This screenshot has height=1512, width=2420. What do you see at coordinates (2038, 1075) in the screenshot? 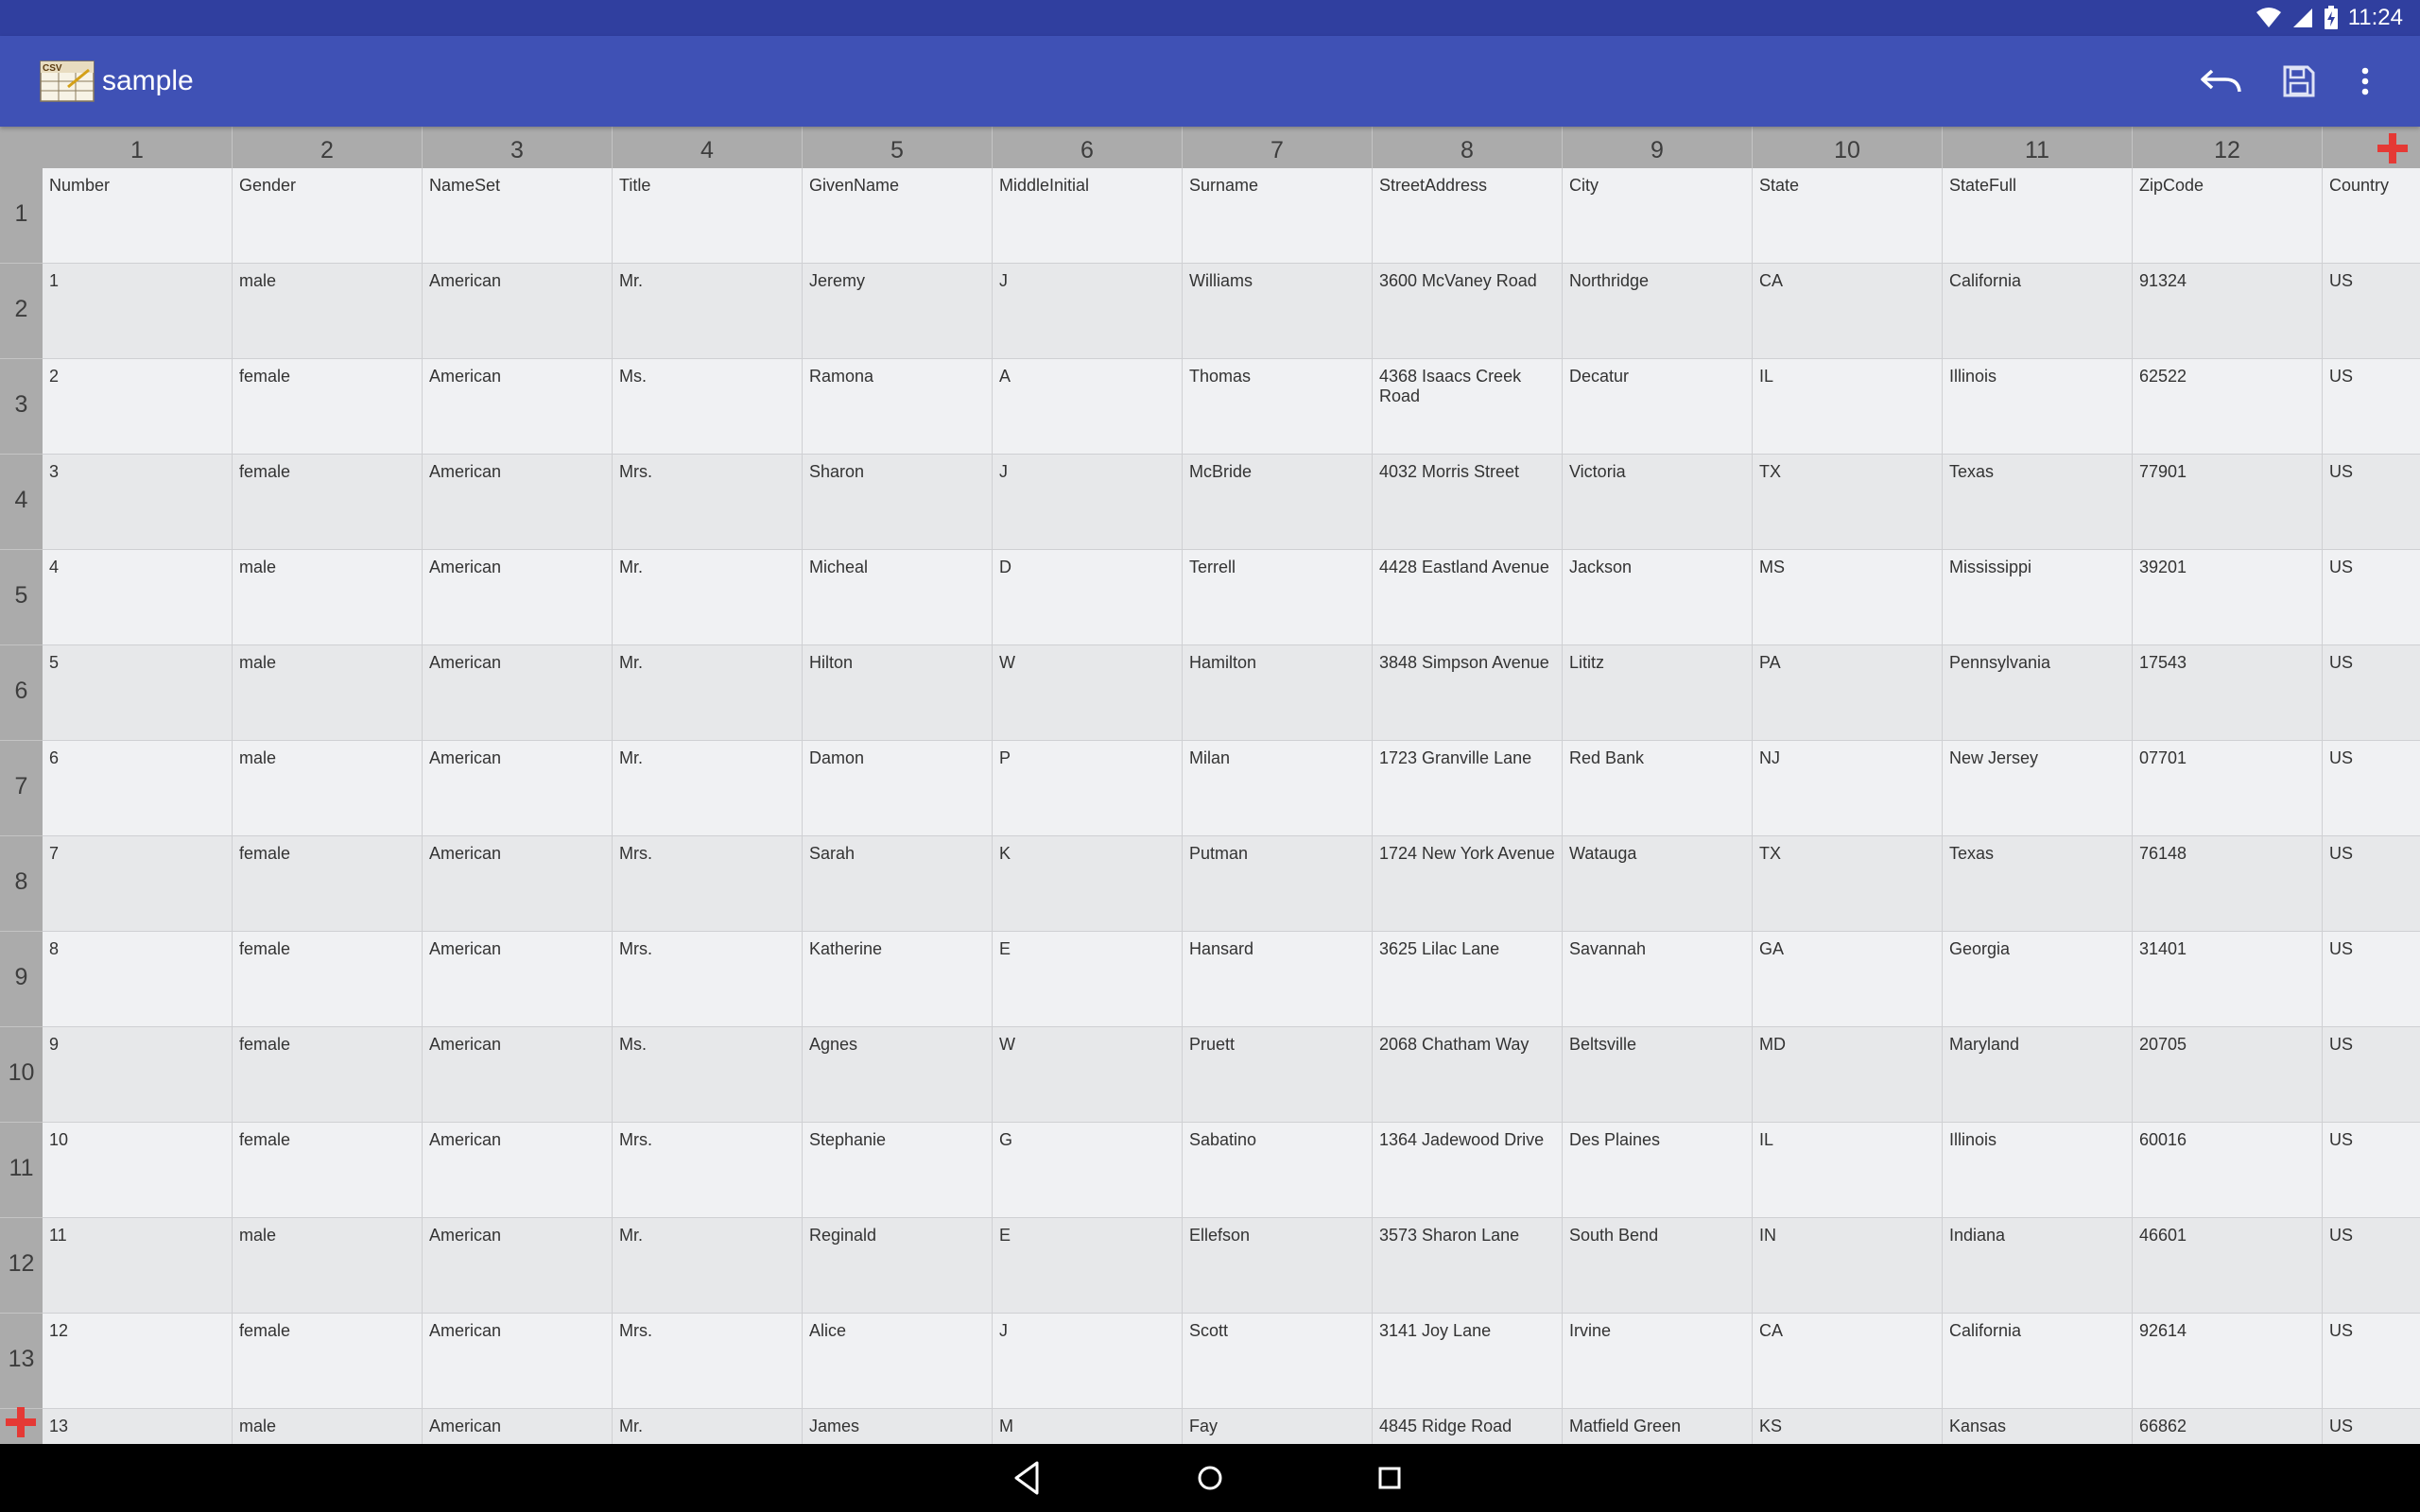
I see `table-cell: Maryland` at bounding box center [2038, 1075].